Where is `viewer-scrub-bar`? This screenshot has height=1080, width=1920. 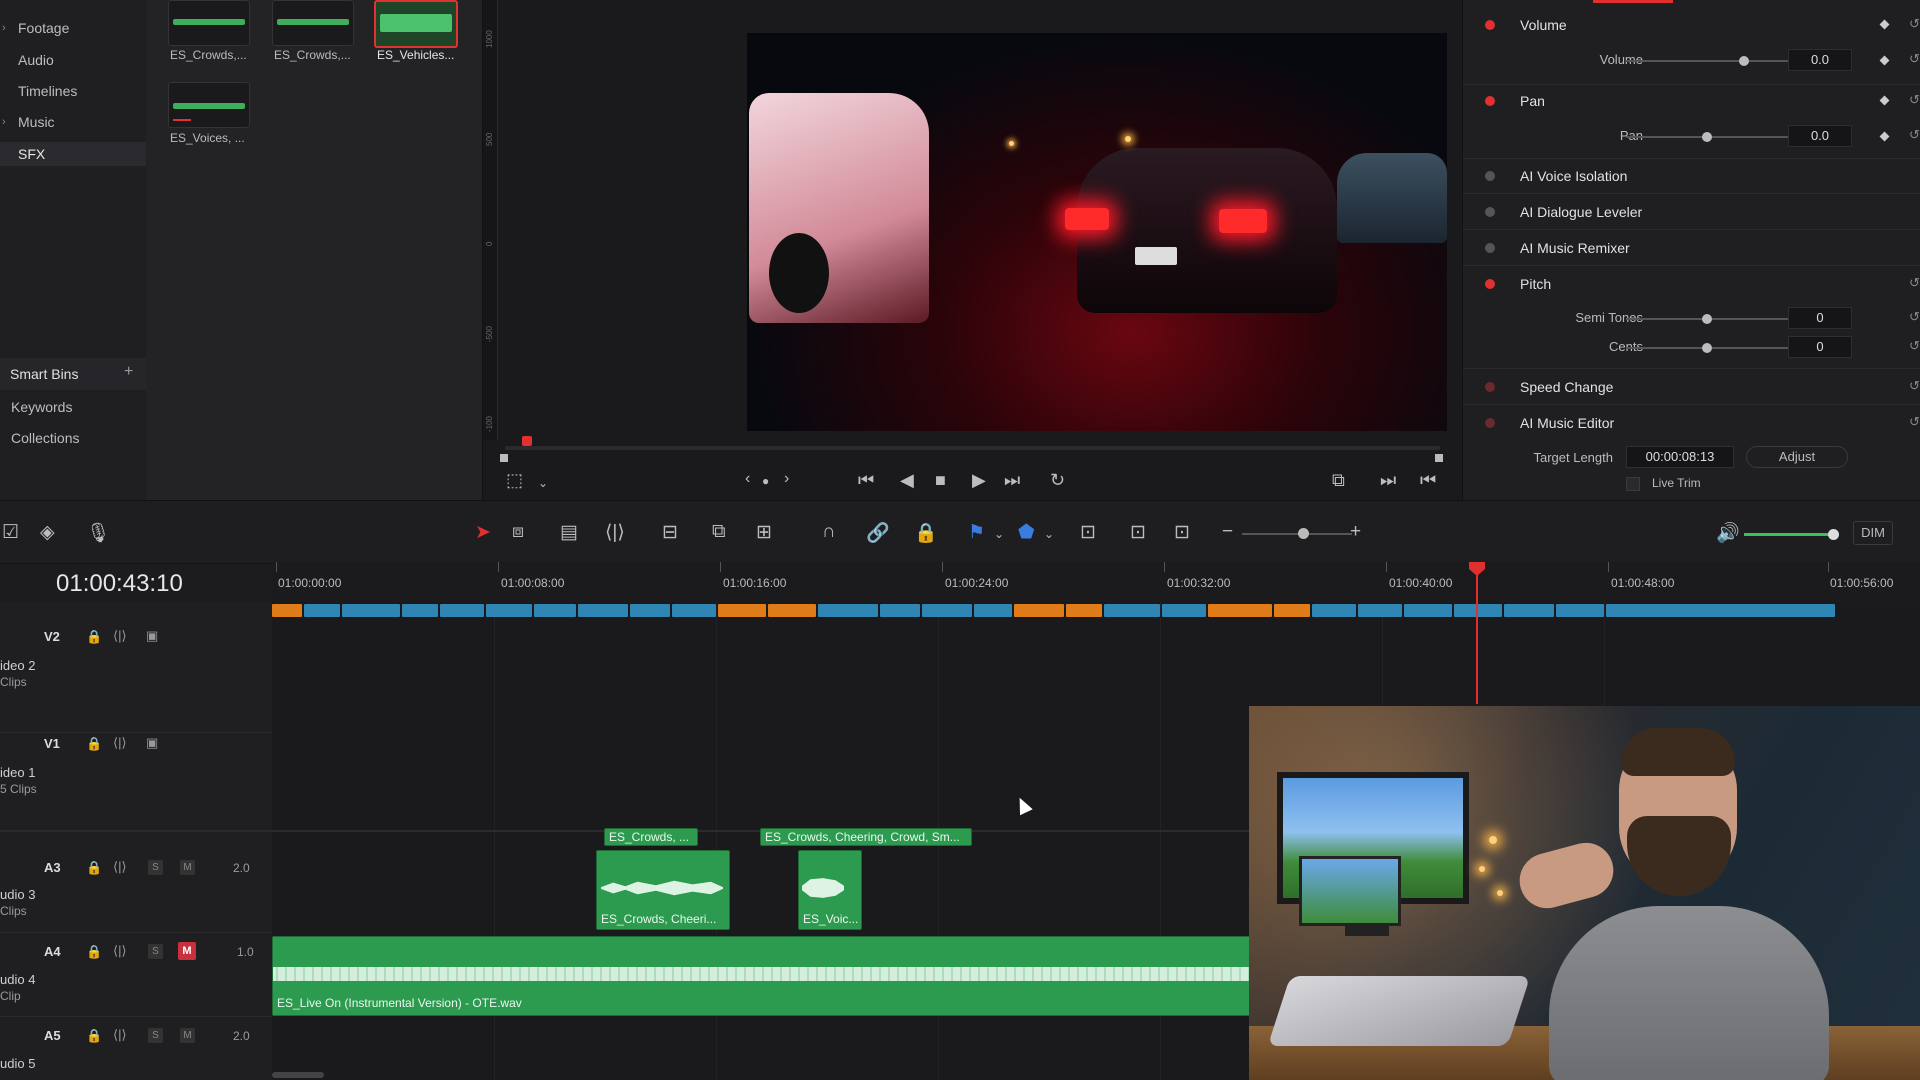
viewer-scrub-bar is located at coordinates (972, 448).